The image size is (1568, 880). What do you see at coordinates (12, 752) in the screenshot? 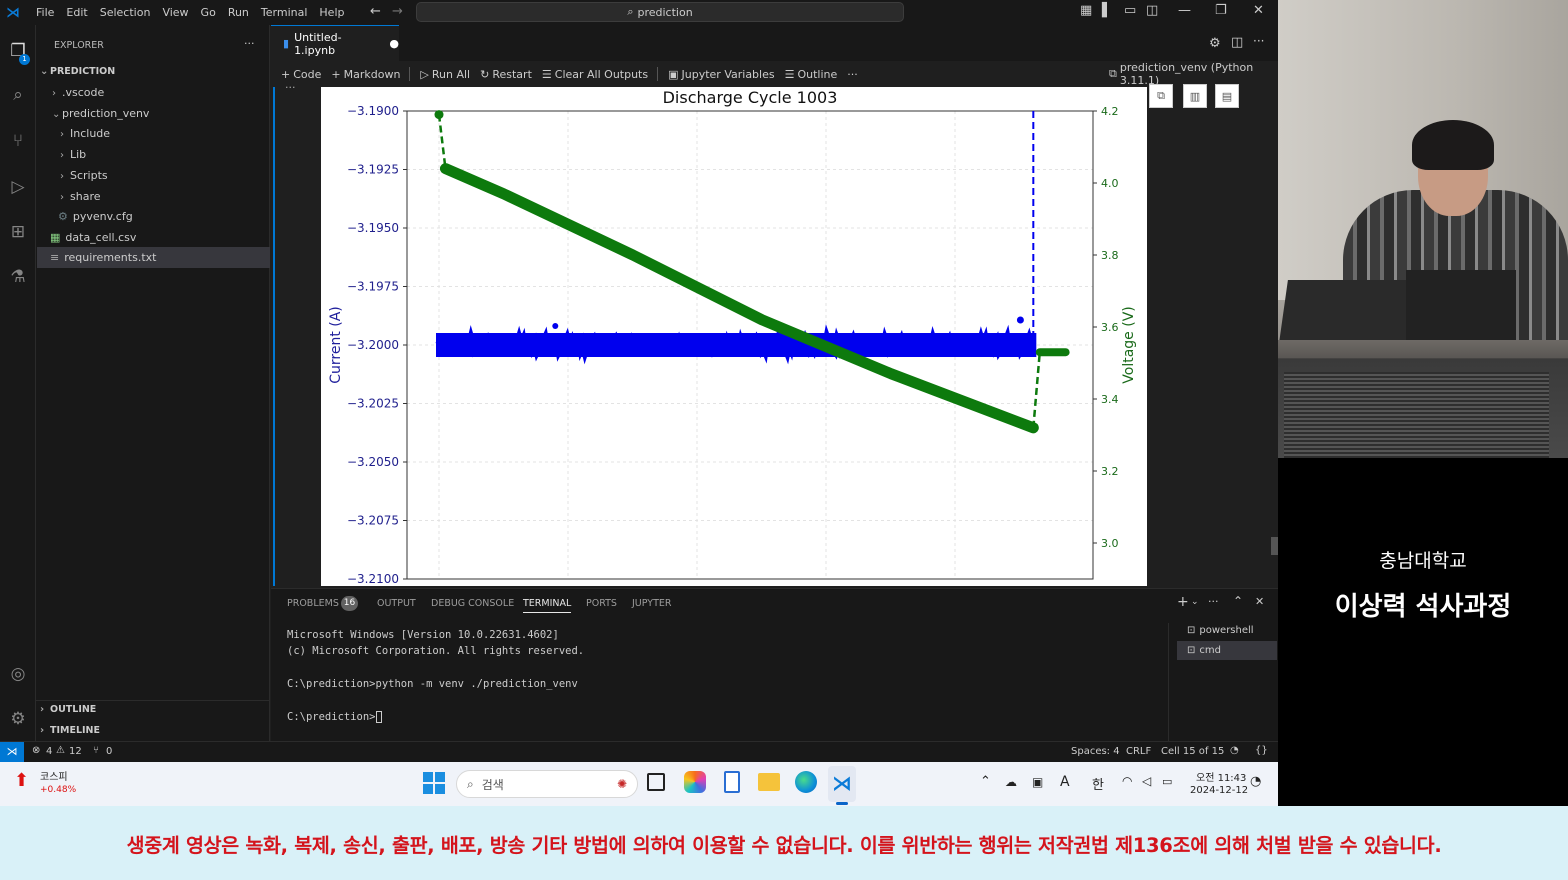
I see `remote-indicator: ⋊` at bounding box center [12, 752].